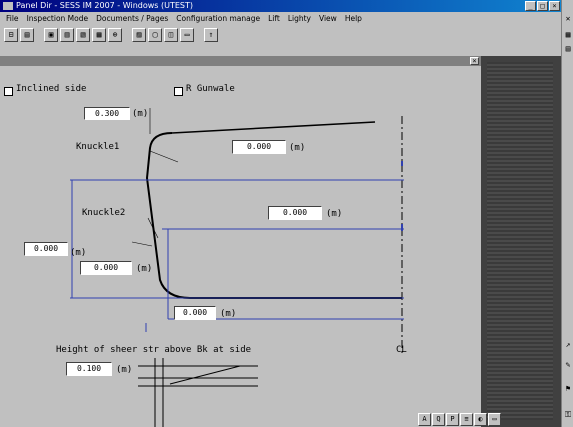 The height and width of the screenshot is (427, 573). What do you see at coordinates (480, 419) in the screenshot?
I see `taskbar-contrast-button: ◐` at bounding box center [480, 419].